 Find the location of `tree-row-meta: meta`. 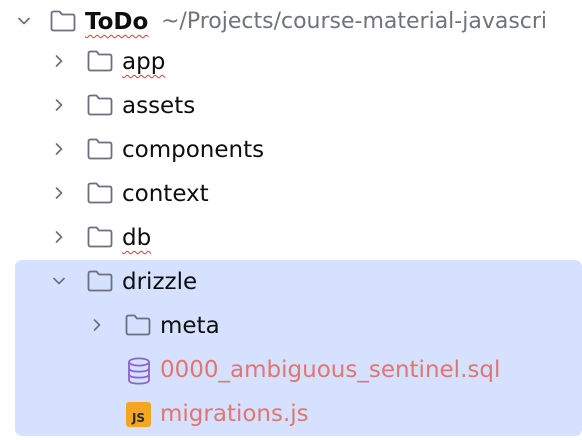

tree-row-meta: meta is located at coordinates (291, 326).